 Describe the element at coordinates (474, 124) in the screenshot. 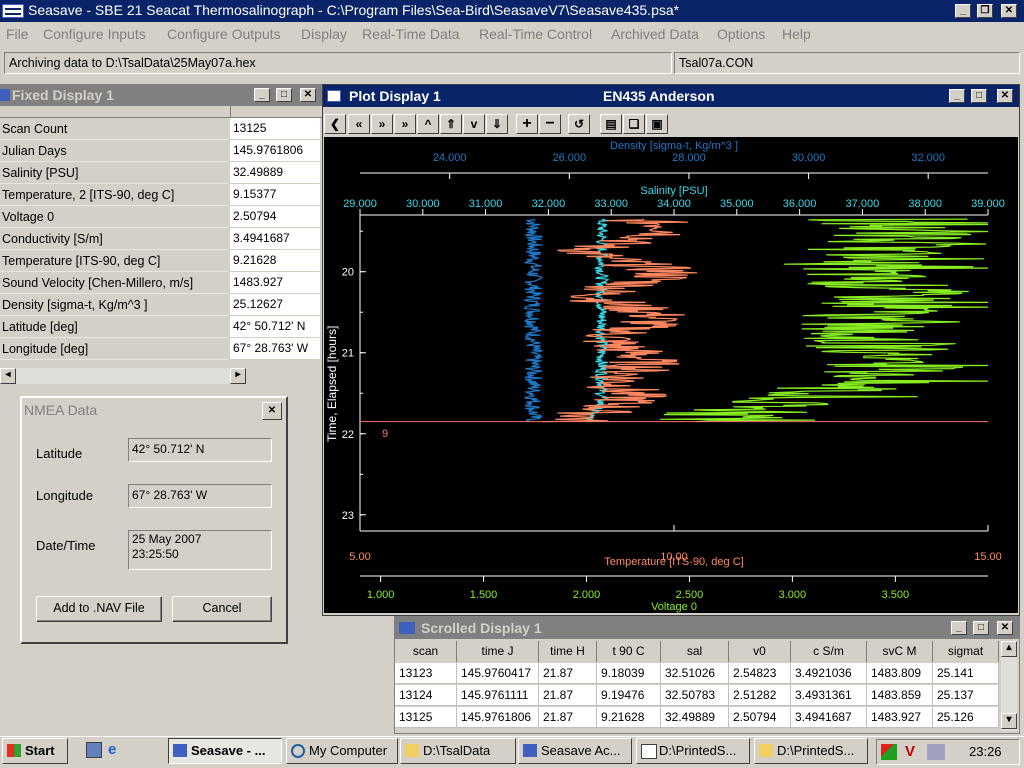

I see `down-icon: v` at that location.